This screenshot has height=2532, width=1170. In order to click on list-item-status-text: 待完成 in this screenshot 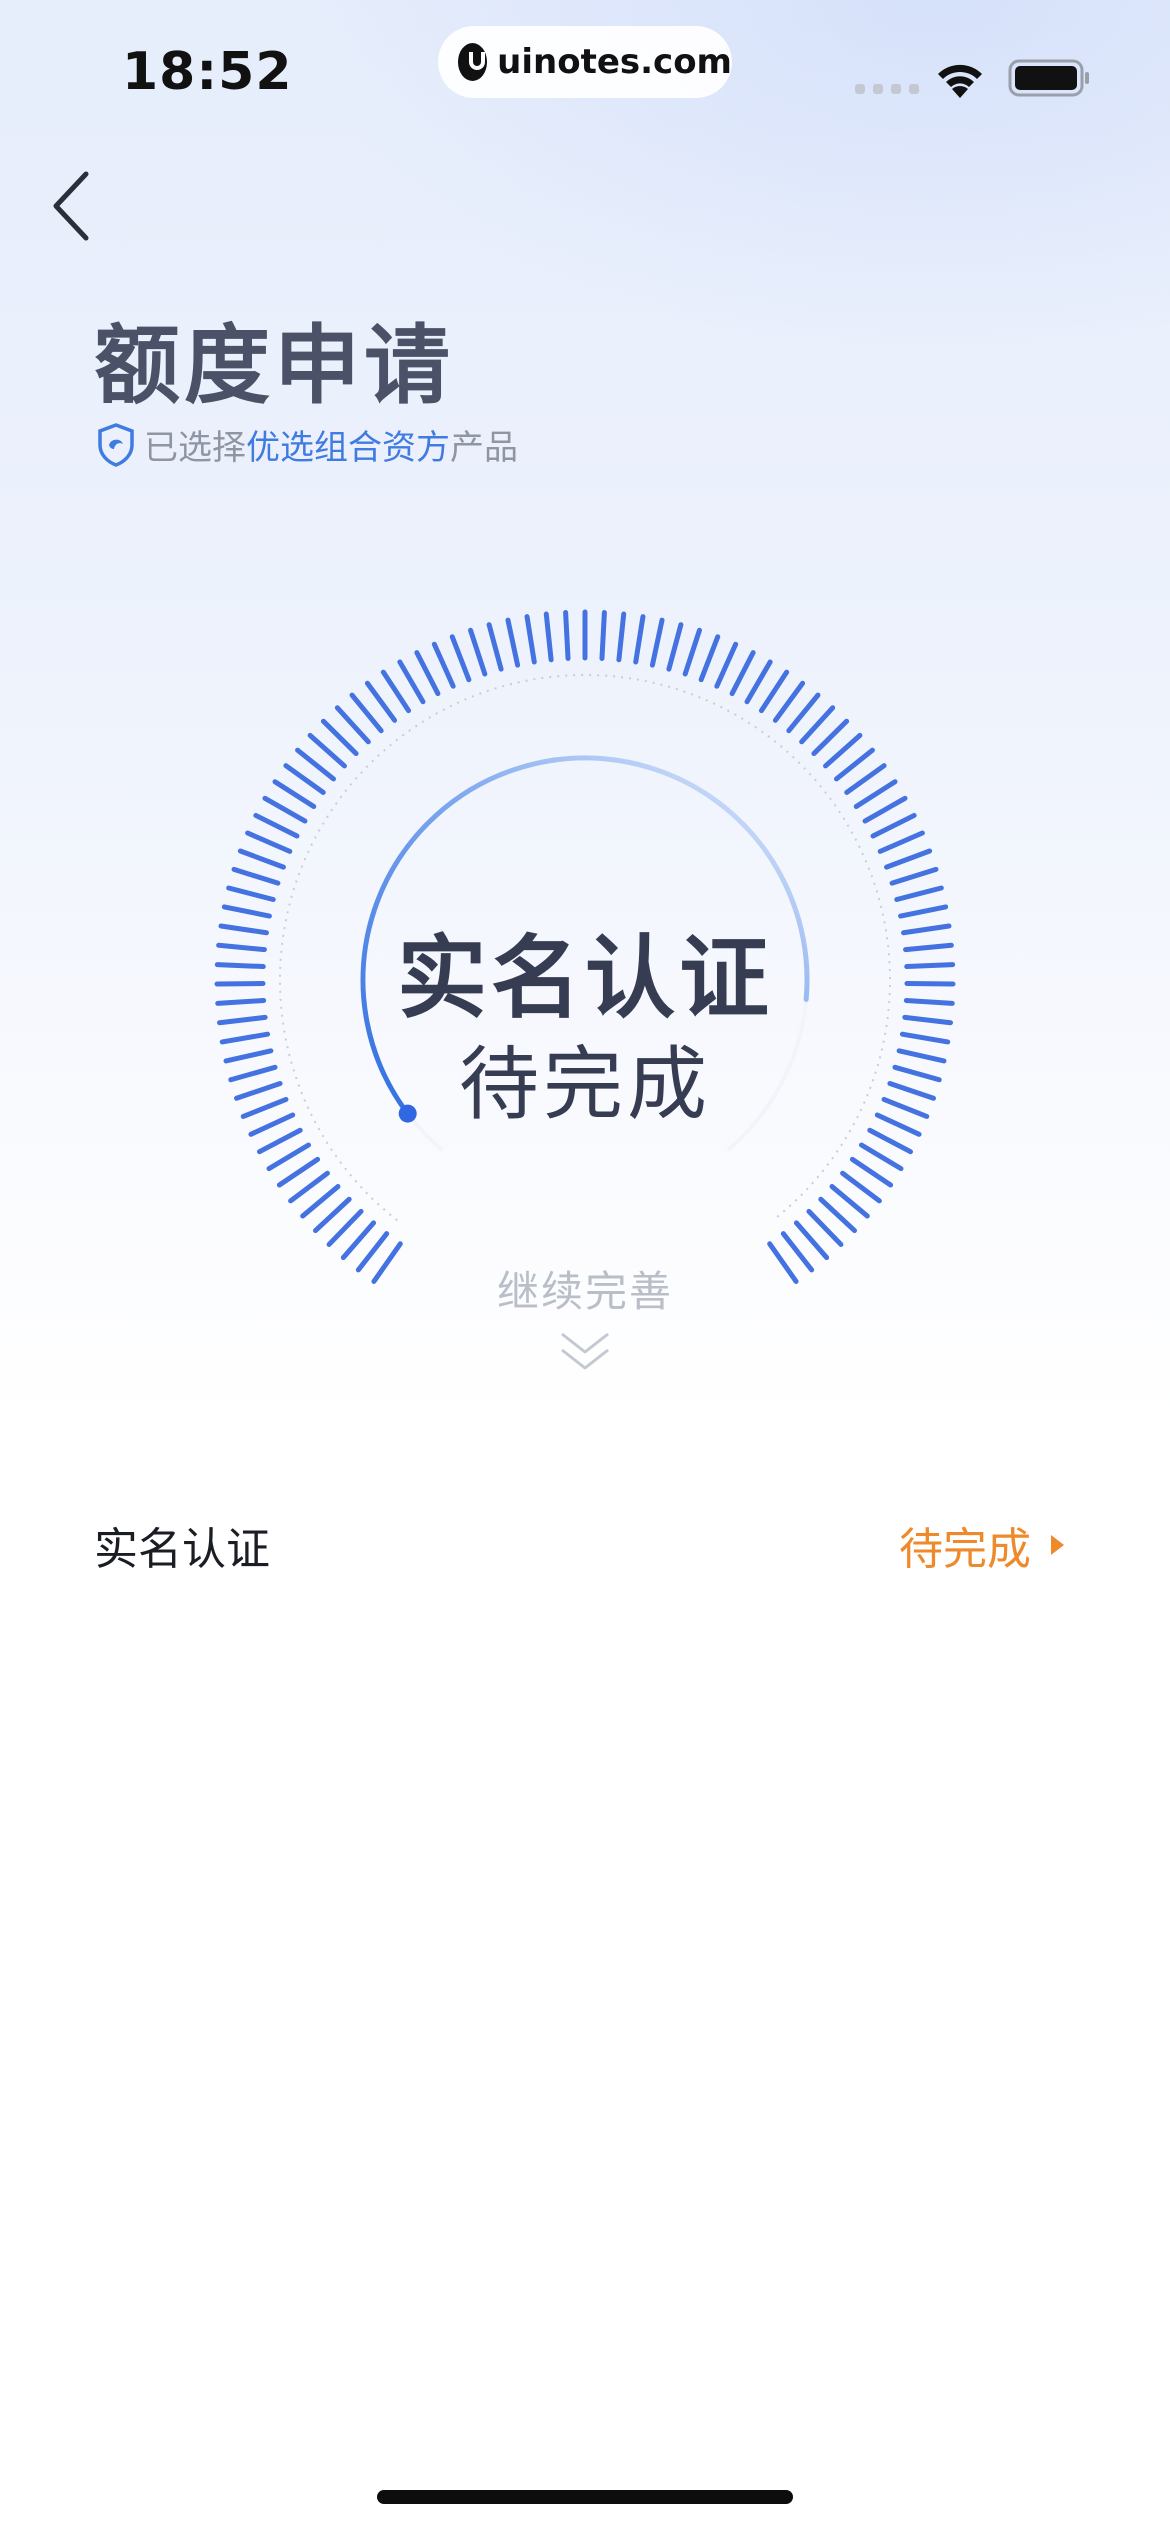, I will do `click(965, 1549)`.